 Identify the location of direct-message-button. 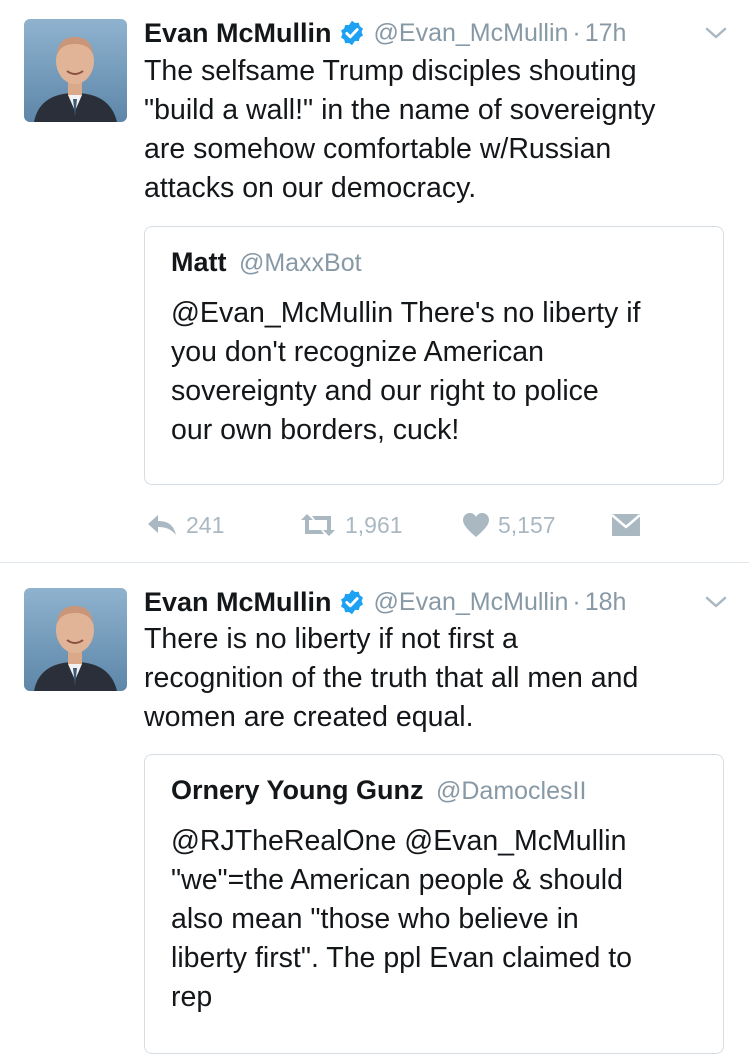
(630, 525).